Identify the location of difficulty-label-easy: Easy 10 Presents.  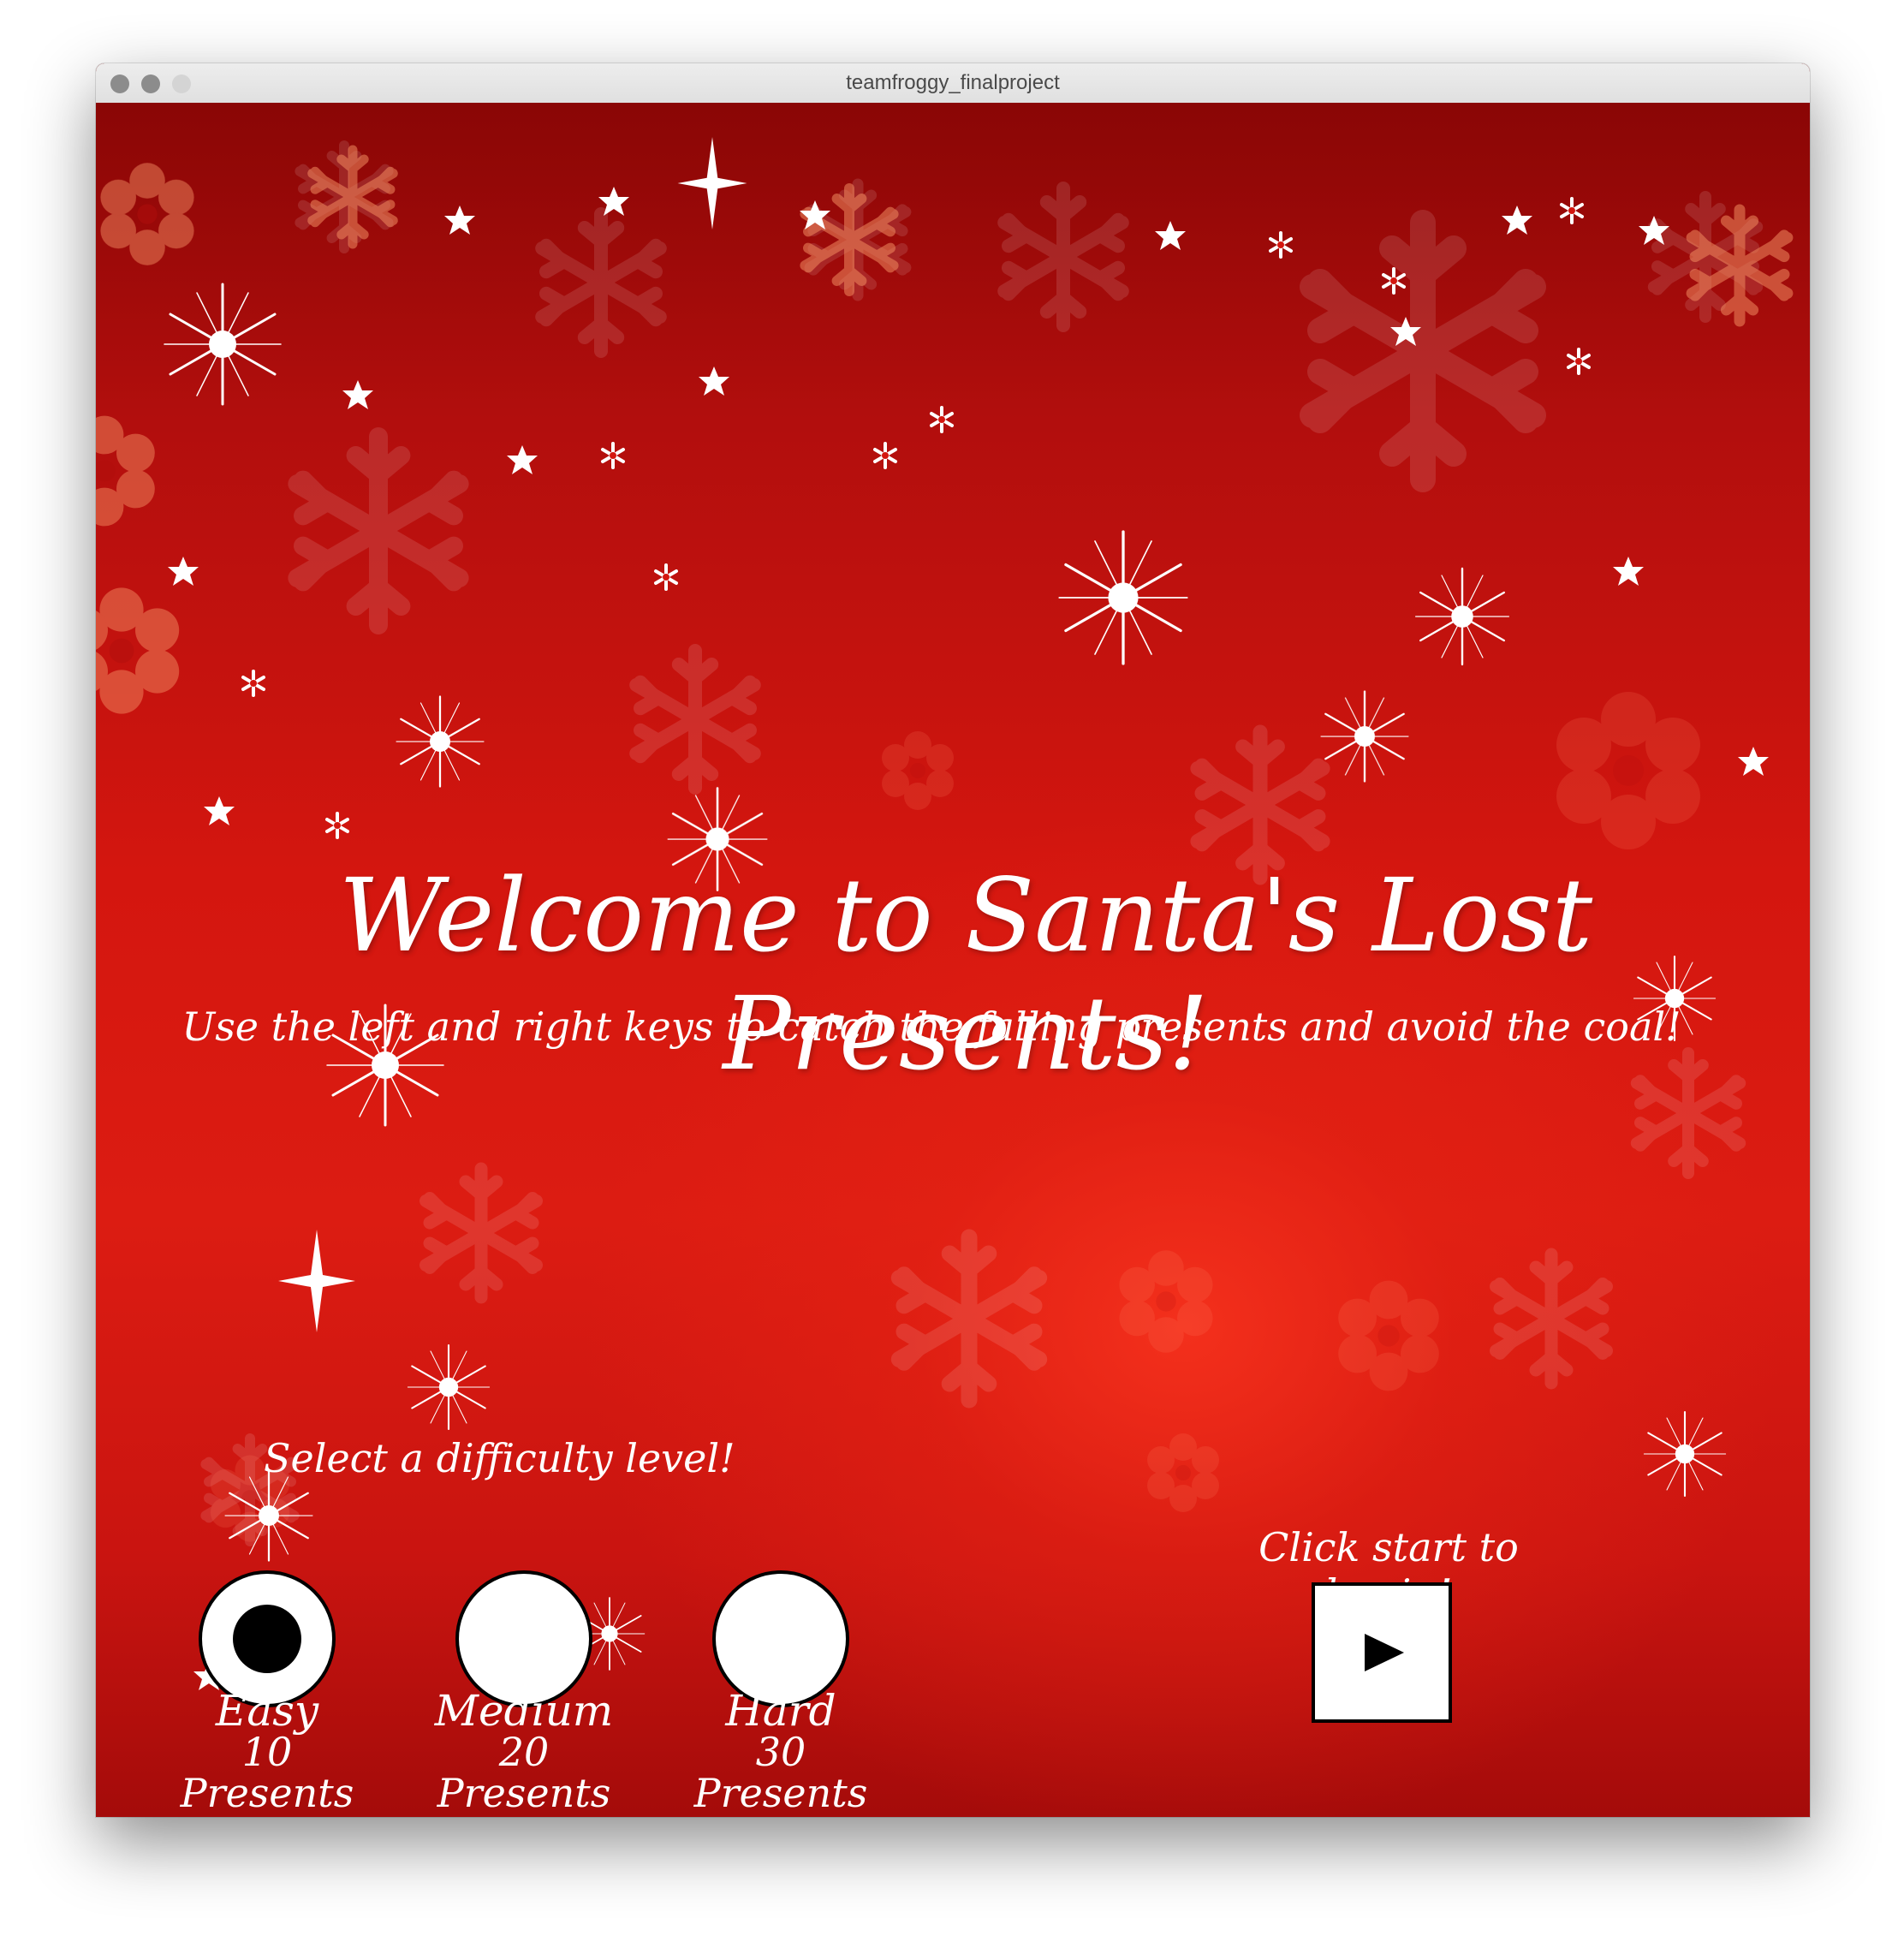
(267, 1751).